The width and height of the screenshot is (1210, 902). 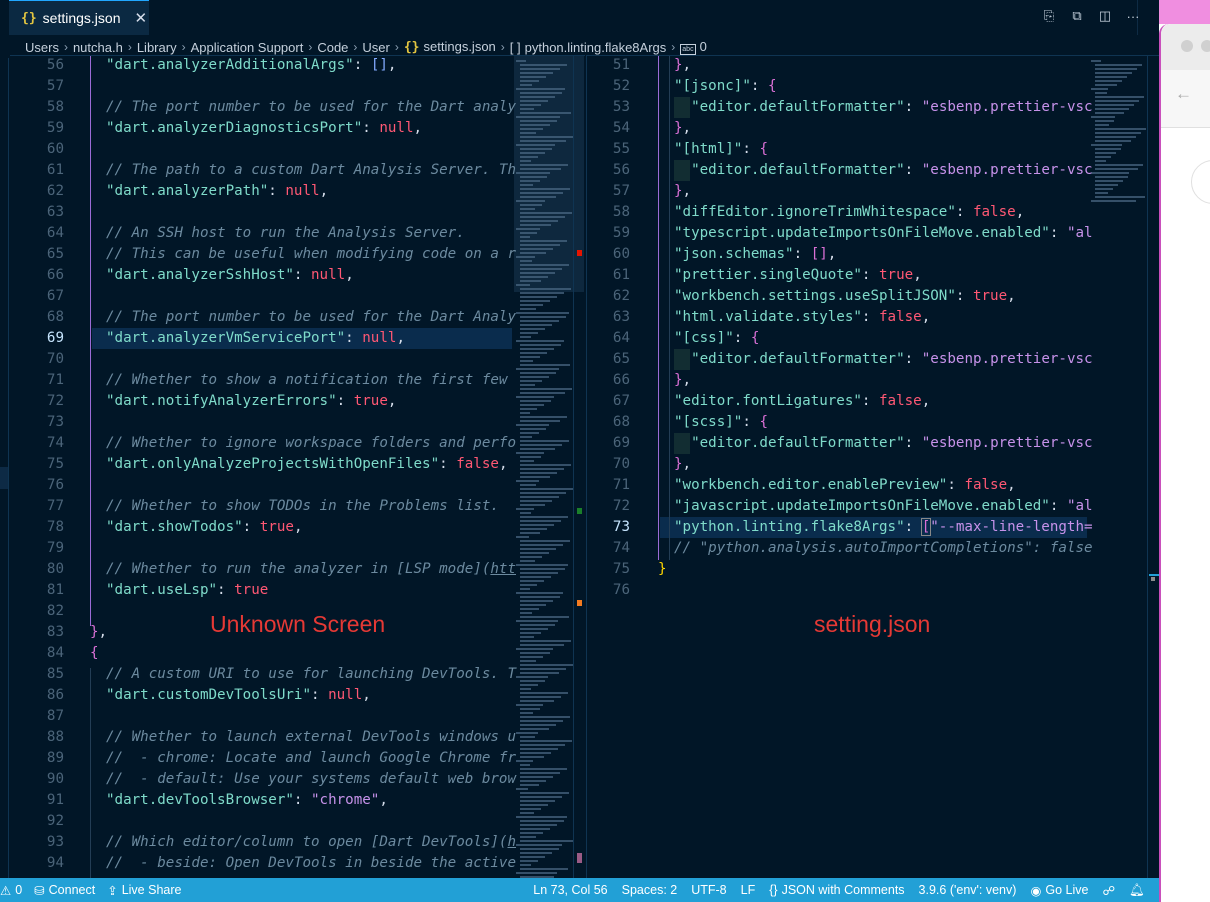 I want to click on status-indentation: Spaces: 2, so click(x=650, y=890).